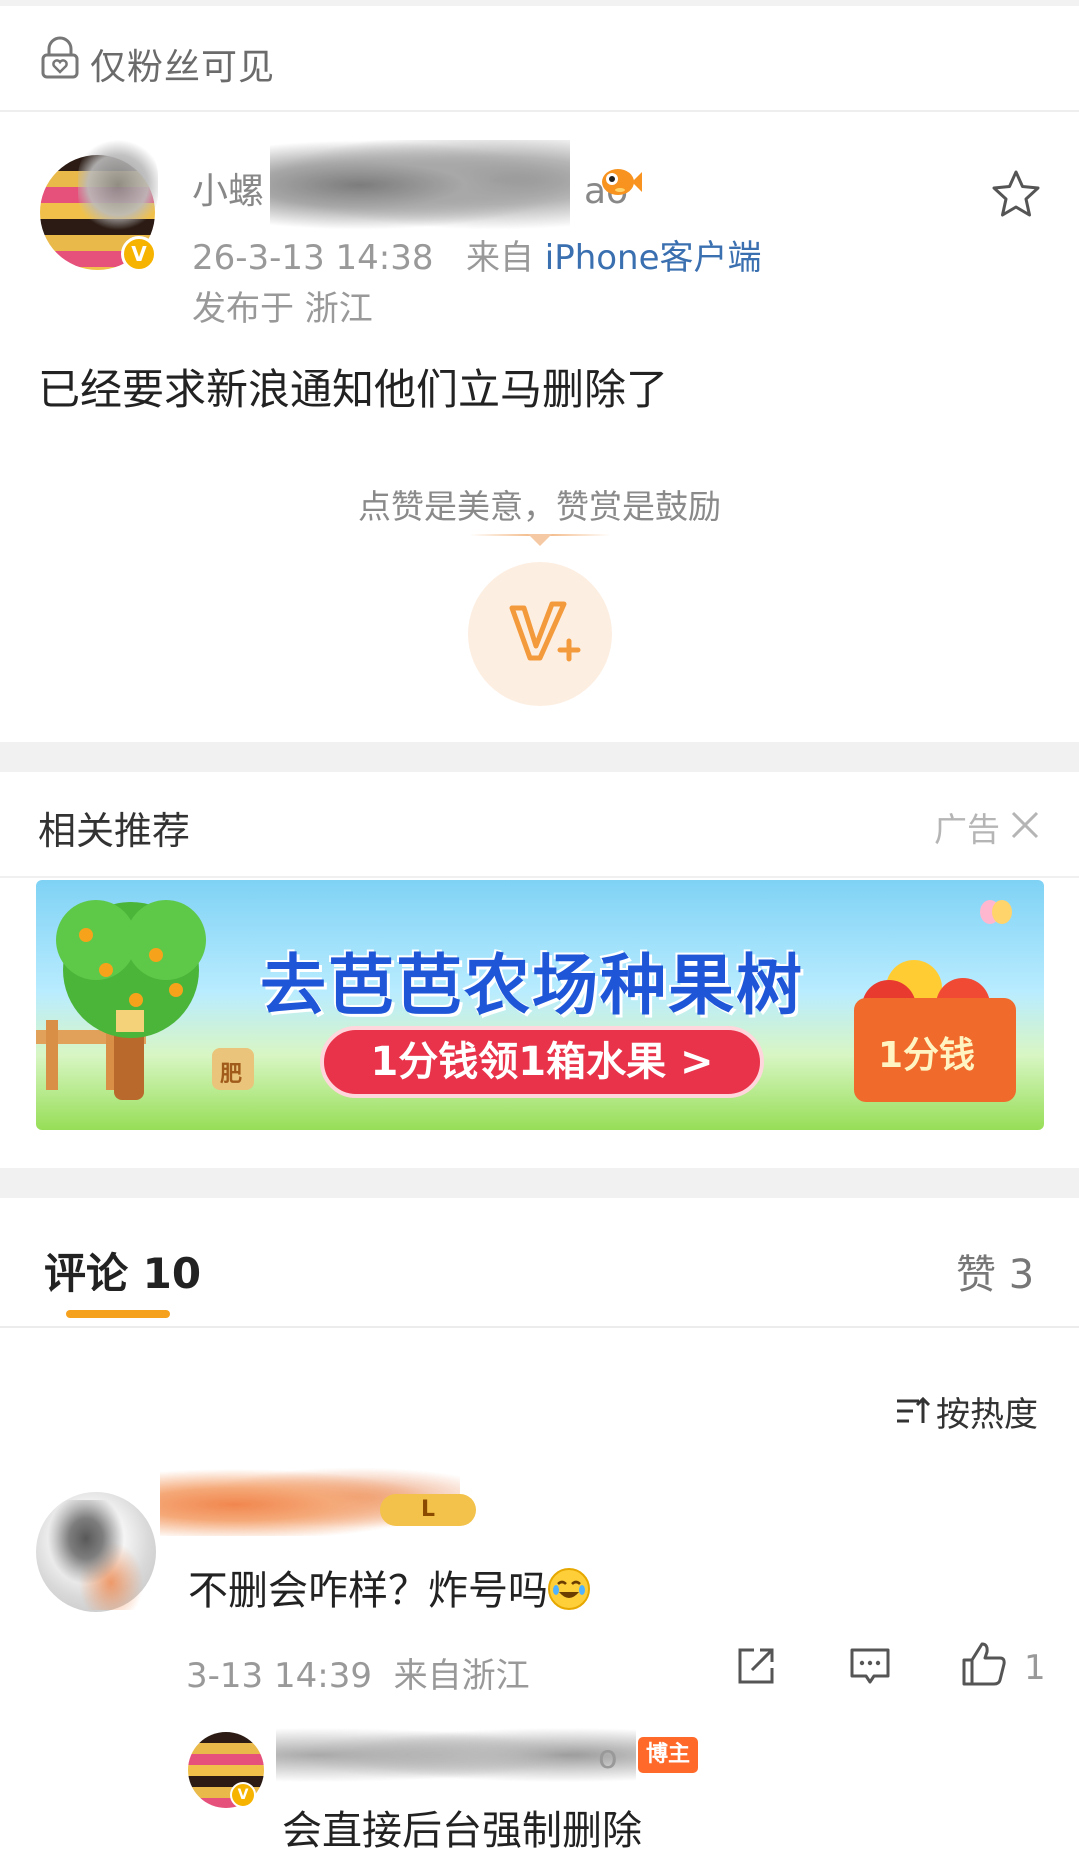  I want to click on favorite-star-icon, so click(1016, 194).